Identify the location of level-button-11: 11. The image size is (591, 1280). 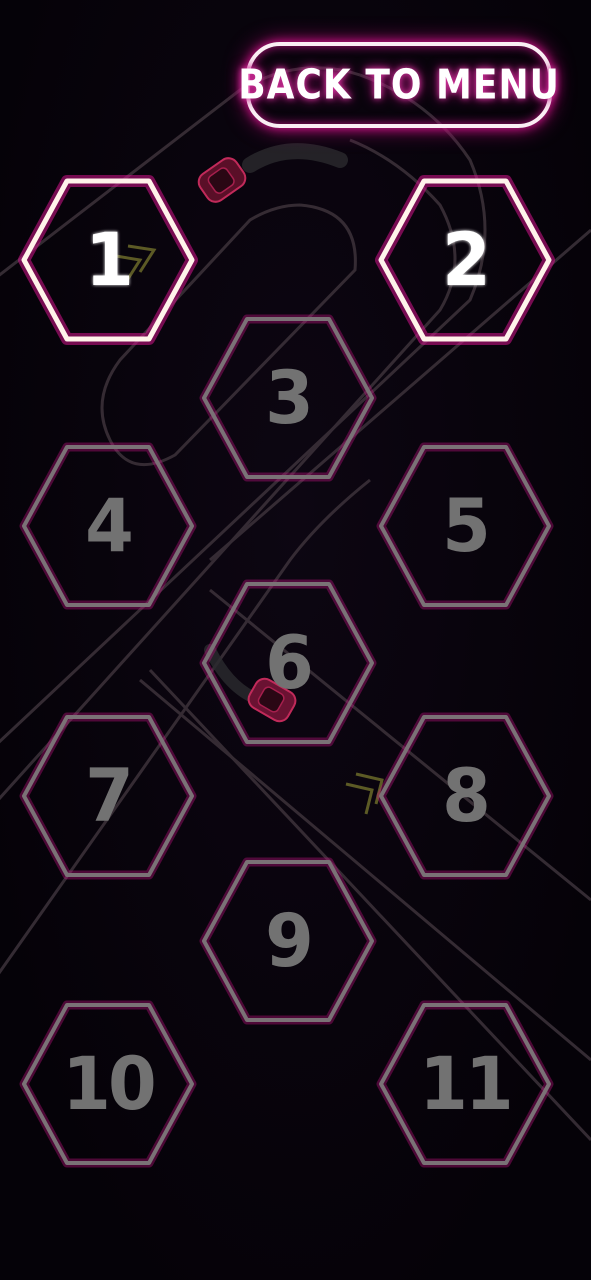
(465, 1084).